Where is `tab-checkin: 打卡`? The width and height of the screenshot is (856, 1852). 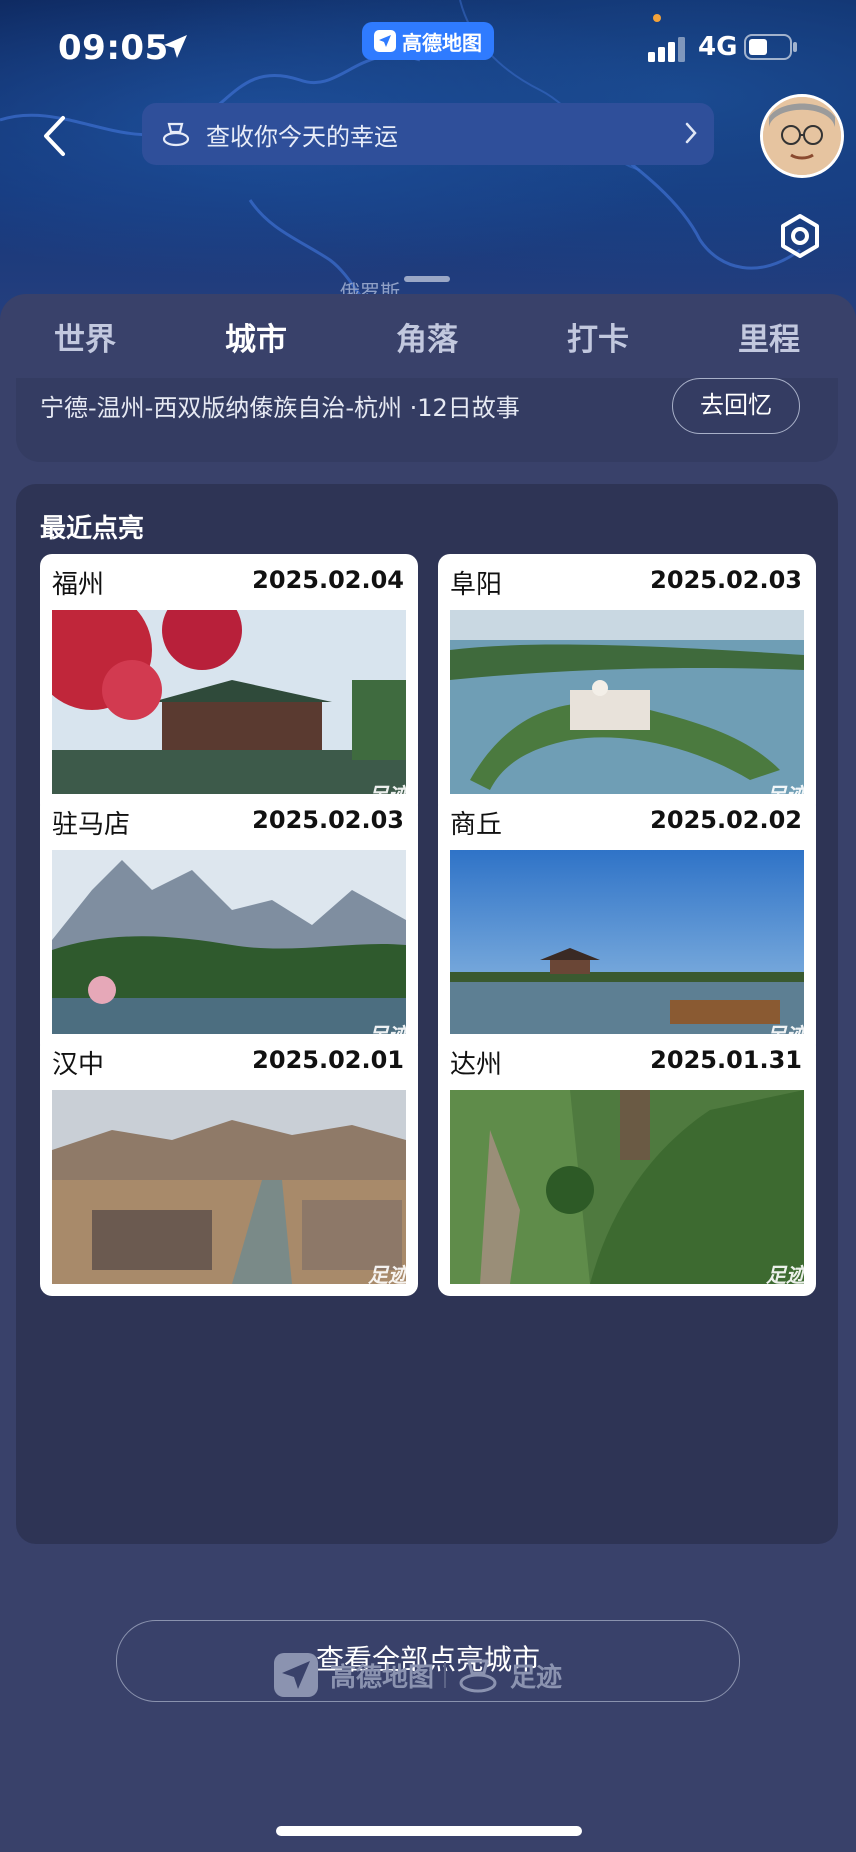 tab-checkin: 打卡 is located at coordinates (598, 336).